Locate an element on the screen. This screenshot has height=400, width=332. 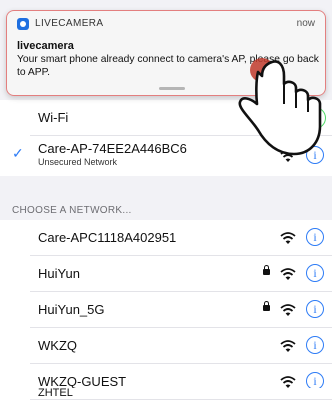
wifi-label: Wi-Fi is located at coordinates (53, 117).